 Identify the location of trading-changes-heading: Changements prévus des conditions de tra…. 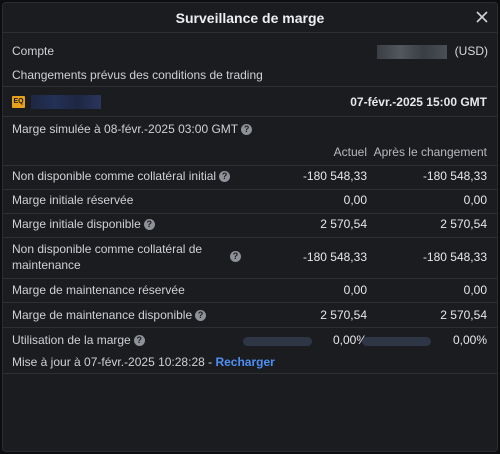
(137, 75).